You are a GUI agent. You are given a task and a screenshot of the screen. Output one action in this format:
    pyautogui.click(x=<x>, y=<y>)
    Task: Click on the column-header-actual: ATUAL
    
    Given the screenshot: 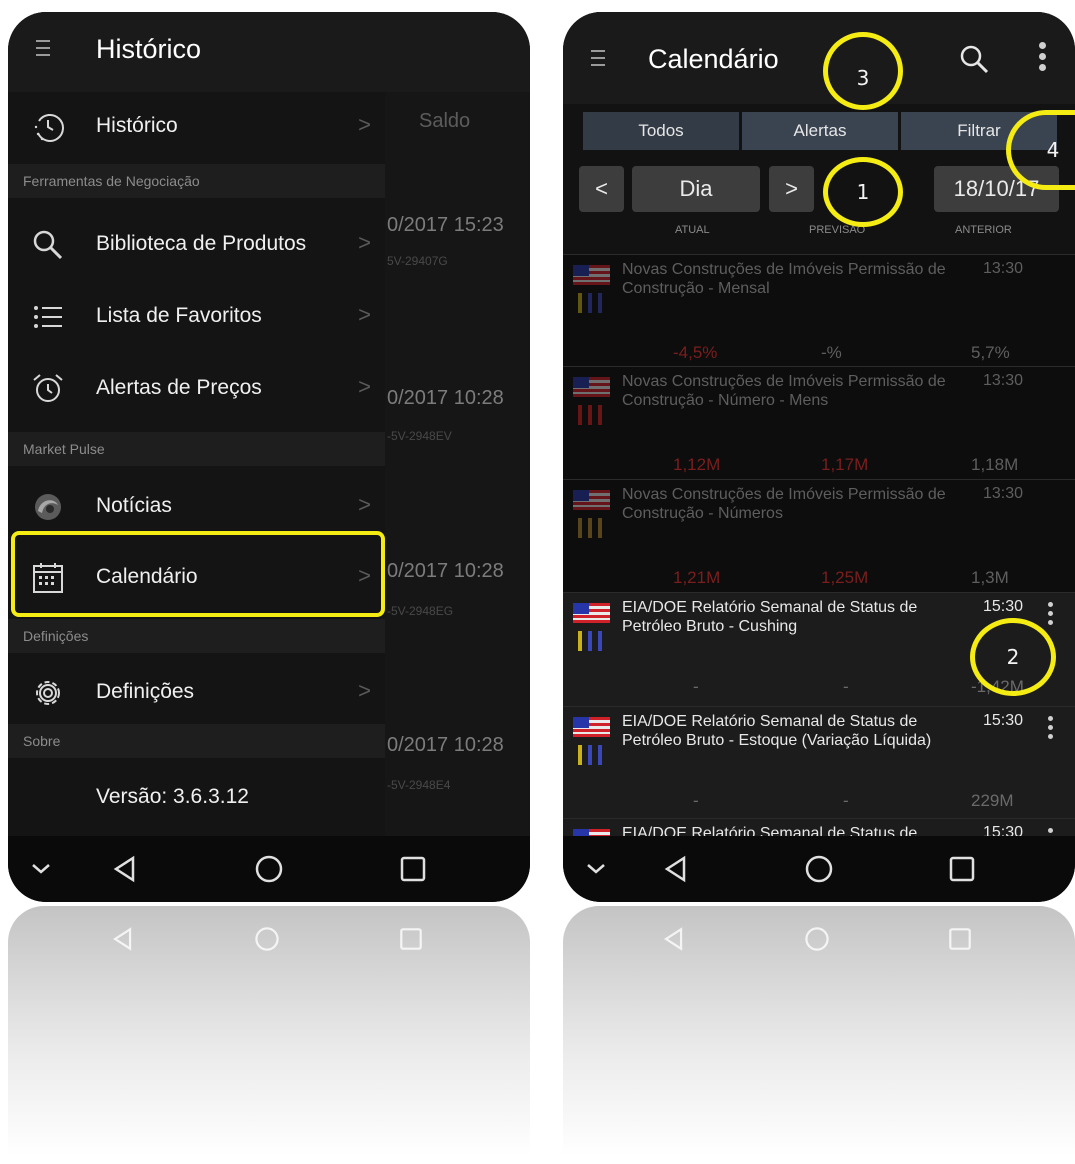 What is the action you would take?
    pyautogui.click(x=692, y=230)
    